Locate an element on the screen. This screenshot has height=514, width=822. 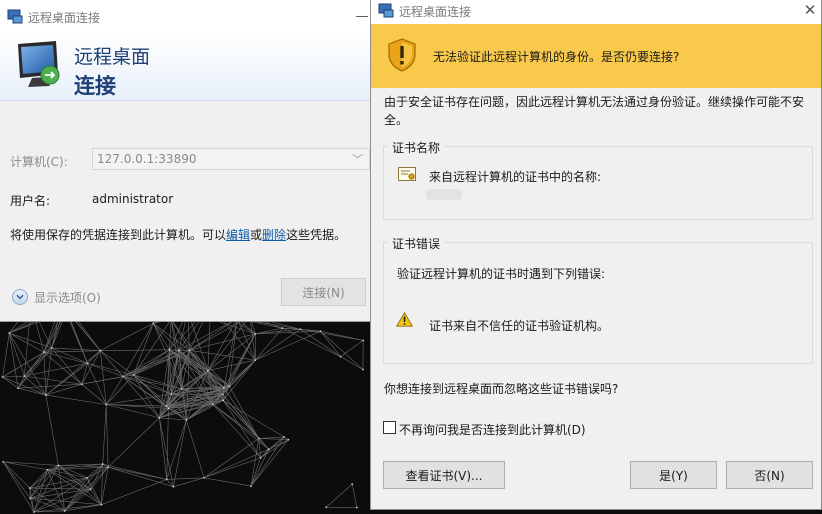
redacted-cert-name is located at coordinates (444, 194).